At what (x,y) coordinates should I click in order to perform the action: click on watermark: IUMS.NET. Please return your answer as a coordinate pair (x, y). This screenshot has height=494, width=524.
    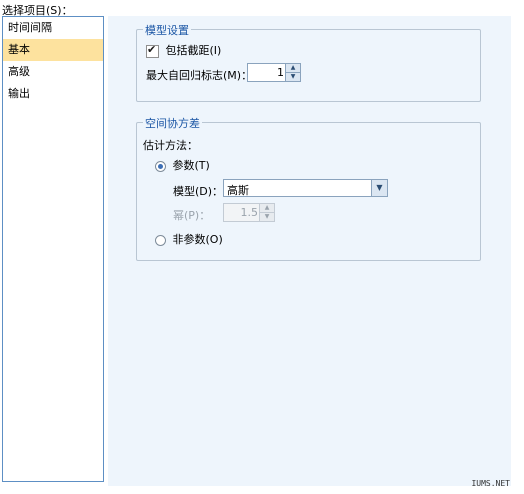
    Looking at the image, I should click on (490, 483).